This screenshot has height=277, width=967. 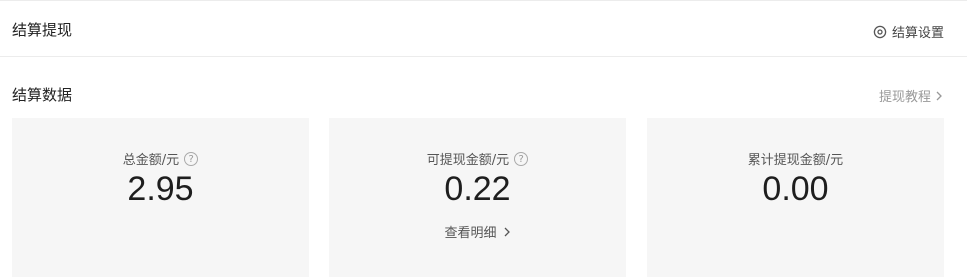 What do you see at coordinates (160, 189) in the screenshot?
I see `total-amount-value: 2.95` at bounding box center [160, 189].